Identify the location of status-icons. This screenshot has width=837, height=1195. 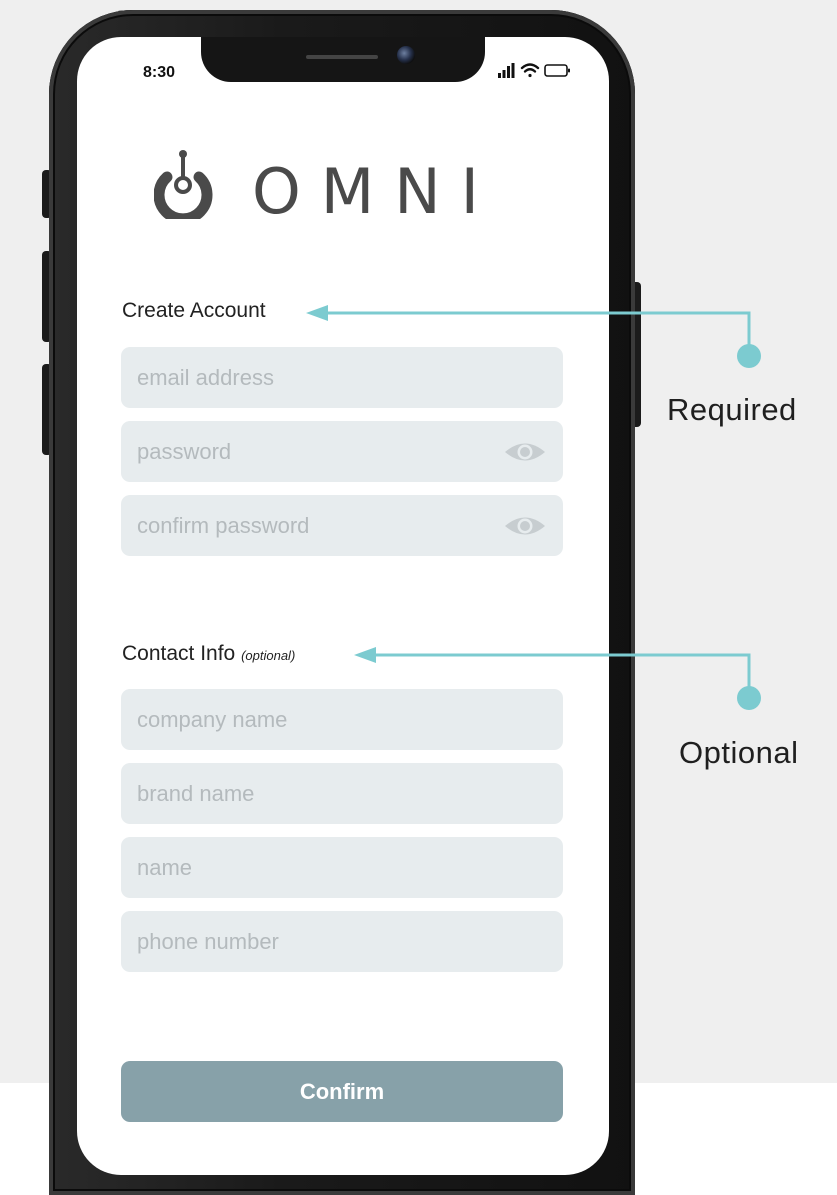
(534, 70).